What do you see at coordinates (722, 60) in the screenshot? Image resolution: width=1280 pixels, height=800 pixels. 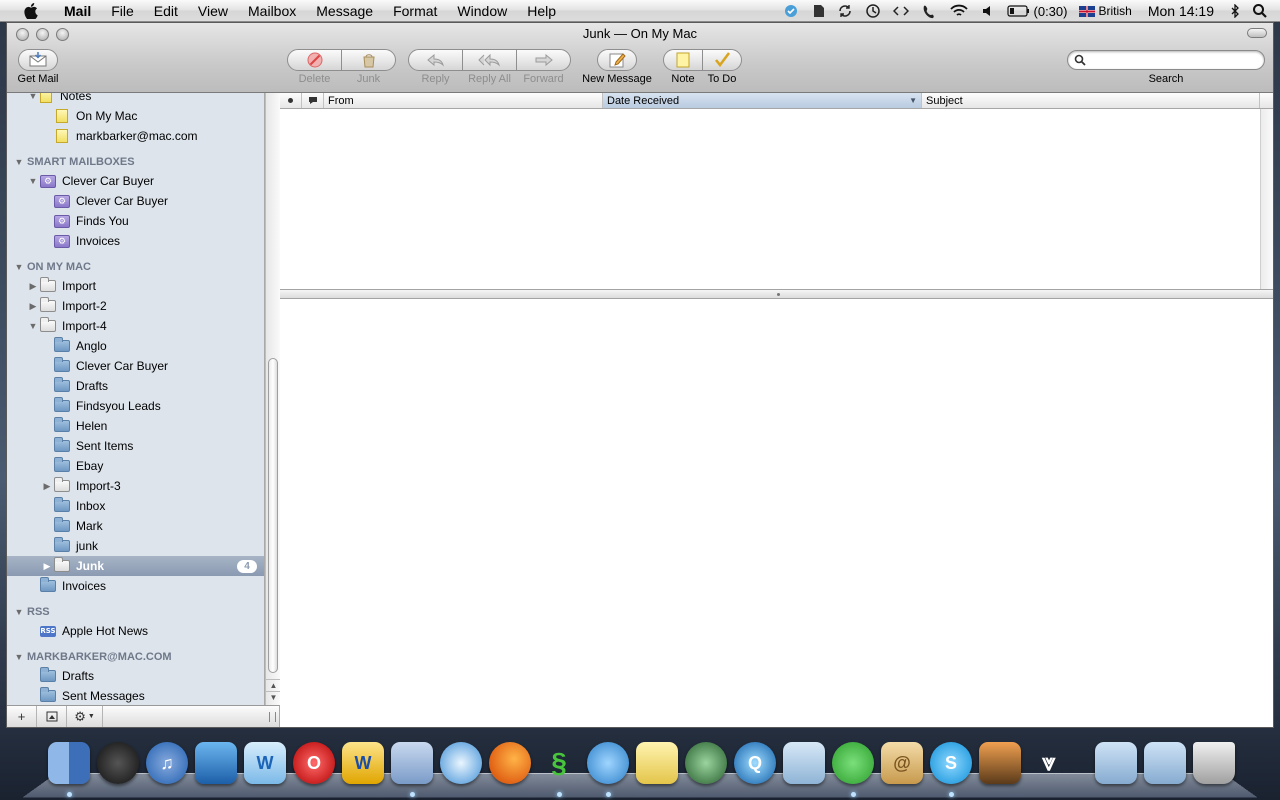 I see `to-do-button` at bounding box center [722, 60].